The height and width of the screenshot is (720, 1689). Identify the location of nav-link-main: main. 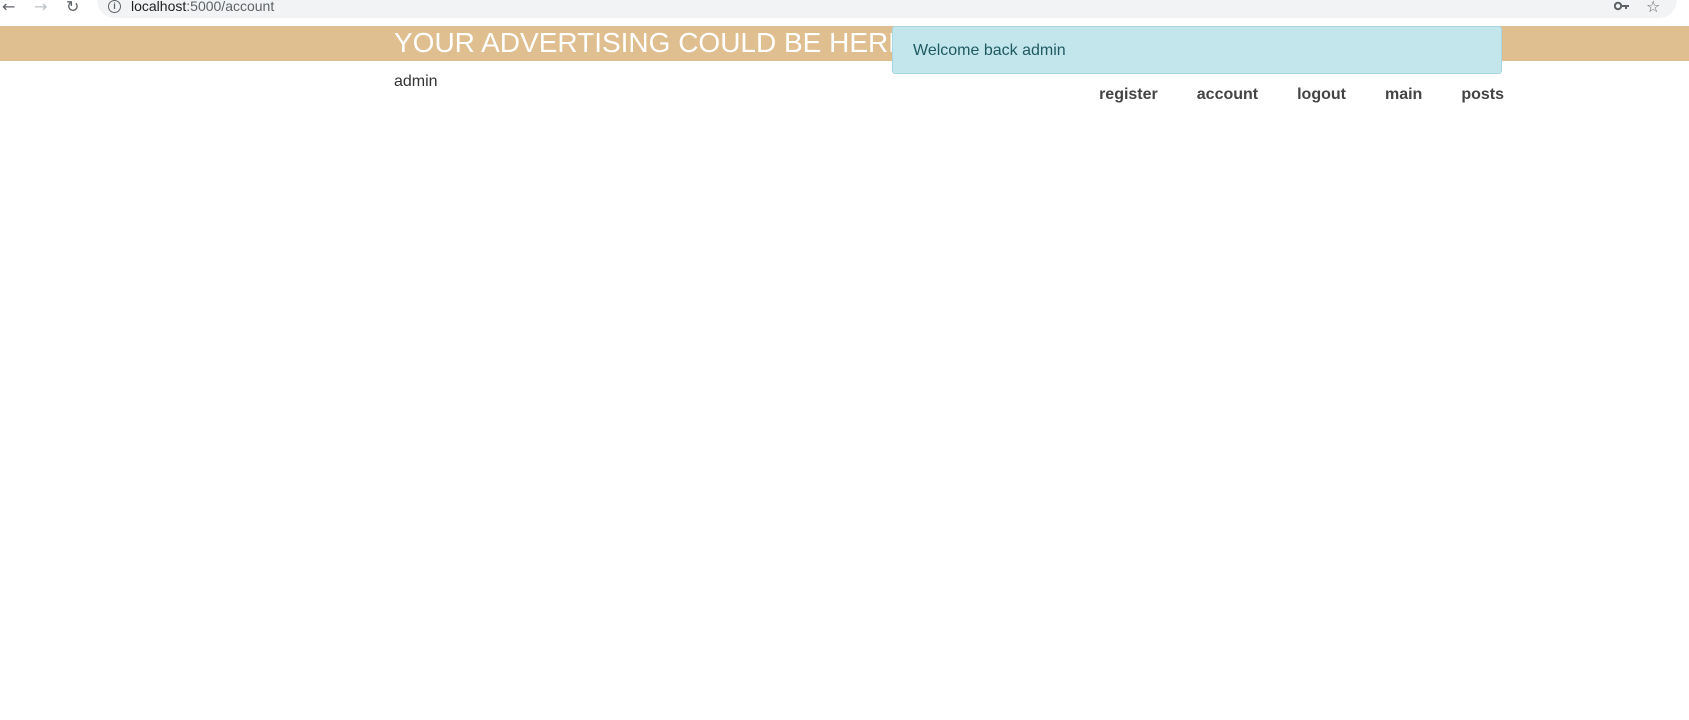
(1403, 95).